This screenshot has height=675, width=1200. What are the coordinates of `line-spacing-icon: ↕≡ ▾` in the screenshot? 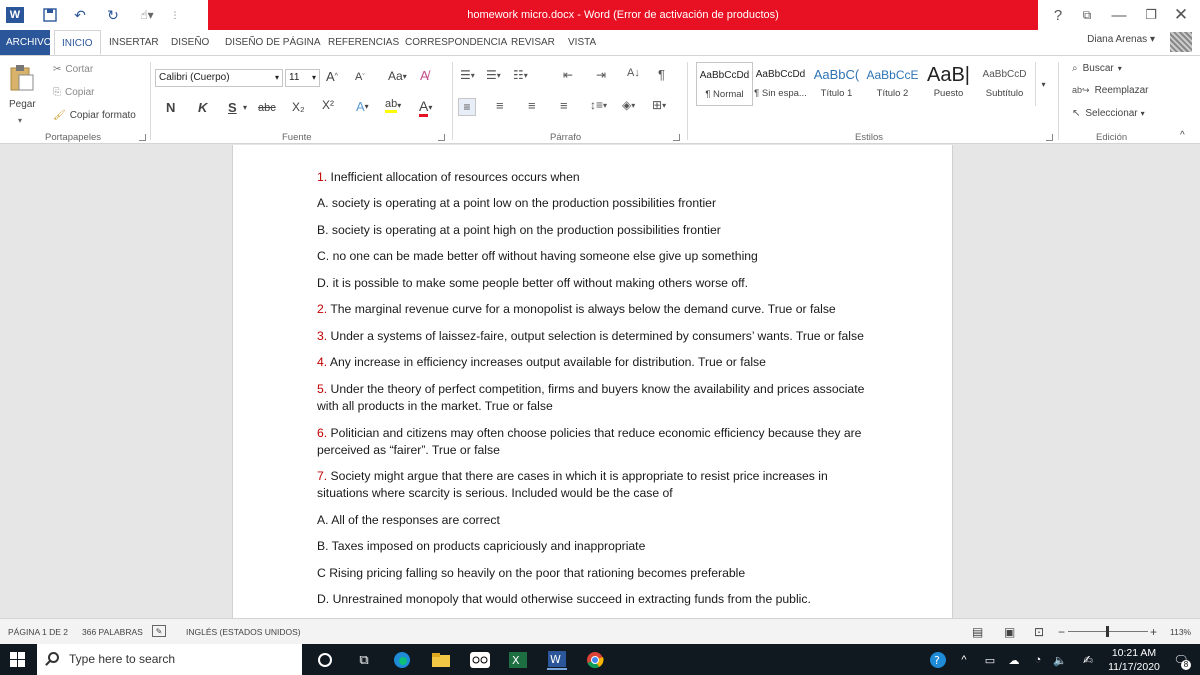 It's located at (598, 105).